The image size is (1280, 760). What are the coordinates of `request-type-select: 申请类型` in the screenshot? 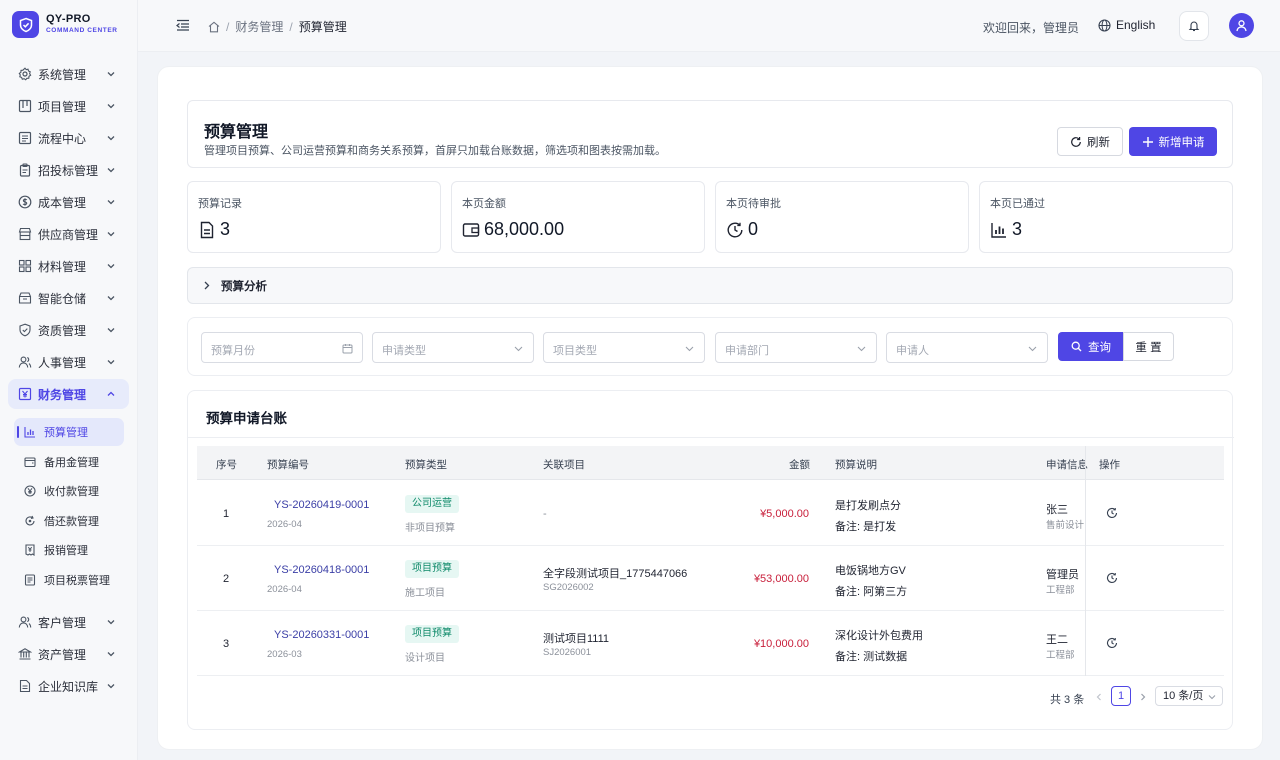 It's located at (453, 347).